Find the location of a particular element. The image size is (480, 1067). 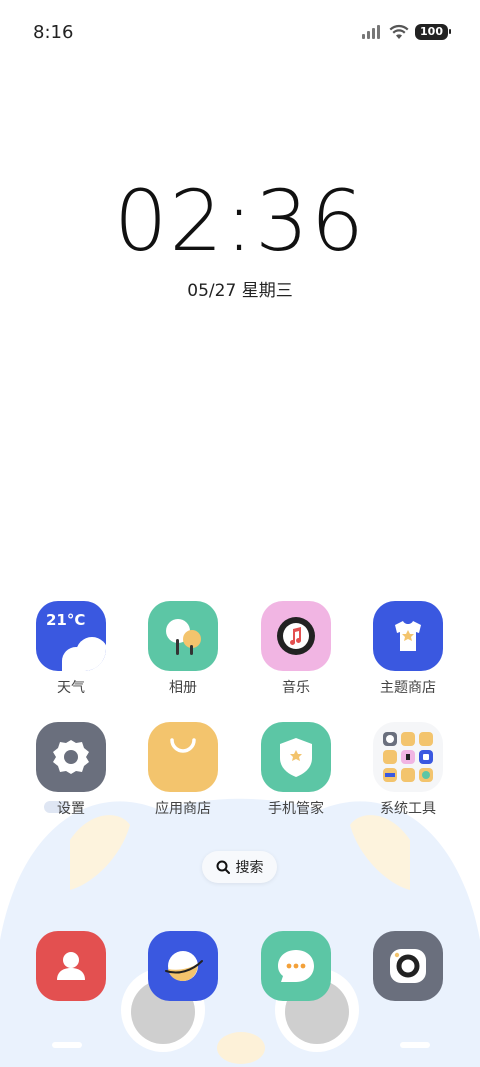

app-theme-store: 主题商店 is located at coordinates (408, 649).